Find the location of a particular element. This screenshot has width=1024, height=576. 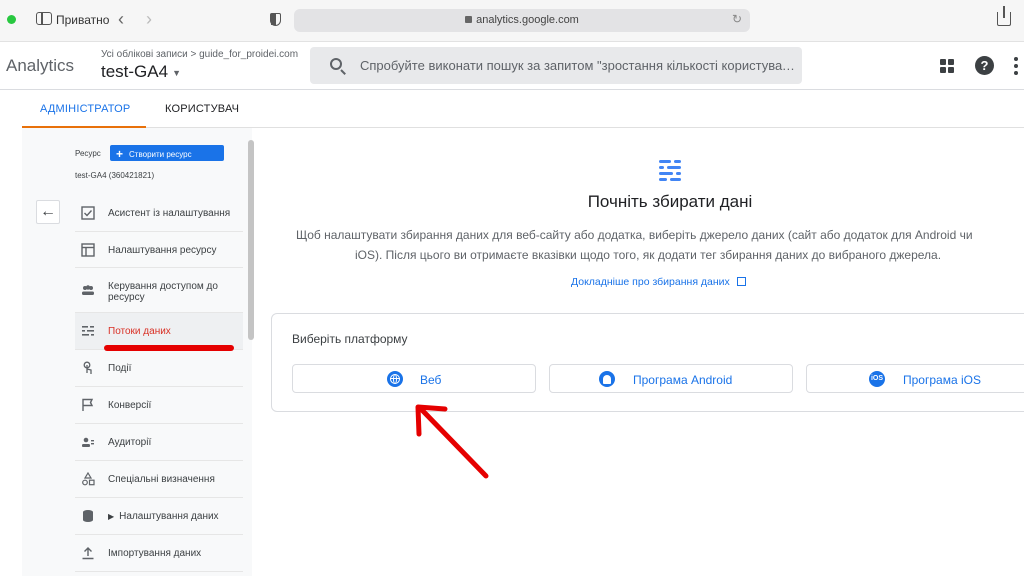

analytics-logo: Analytics is located at coordinates (40, 66).